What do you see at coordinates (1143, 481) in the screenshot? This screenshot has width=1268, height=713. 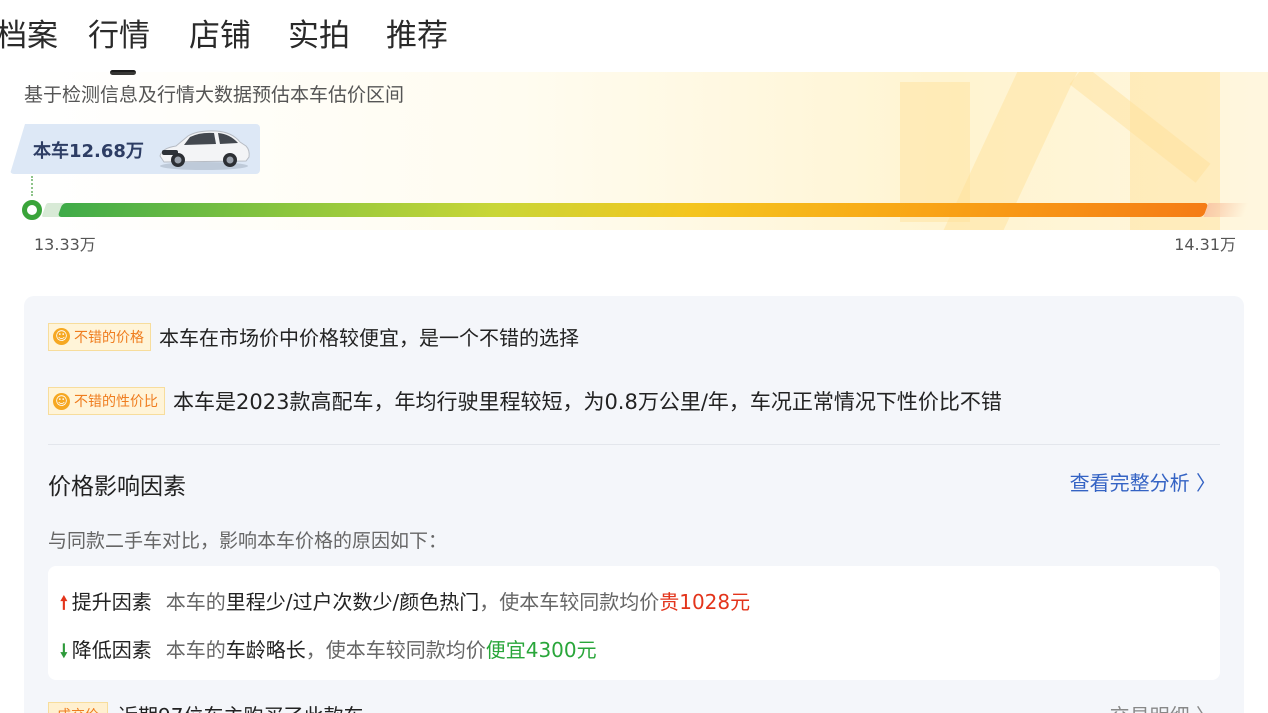 I see `view-full-analysis-link: 查看完整分析 〉` at bounding box center [1143, 481].